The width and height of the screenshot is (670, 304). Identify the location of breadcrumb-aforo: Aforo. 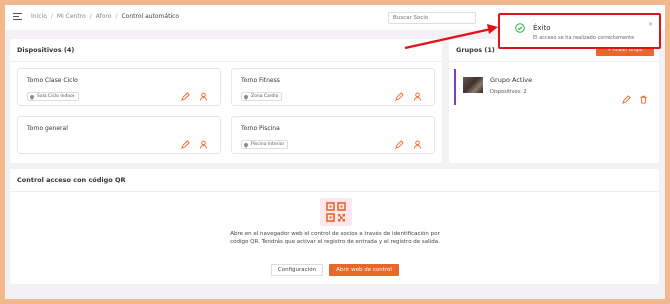
(104, 16).